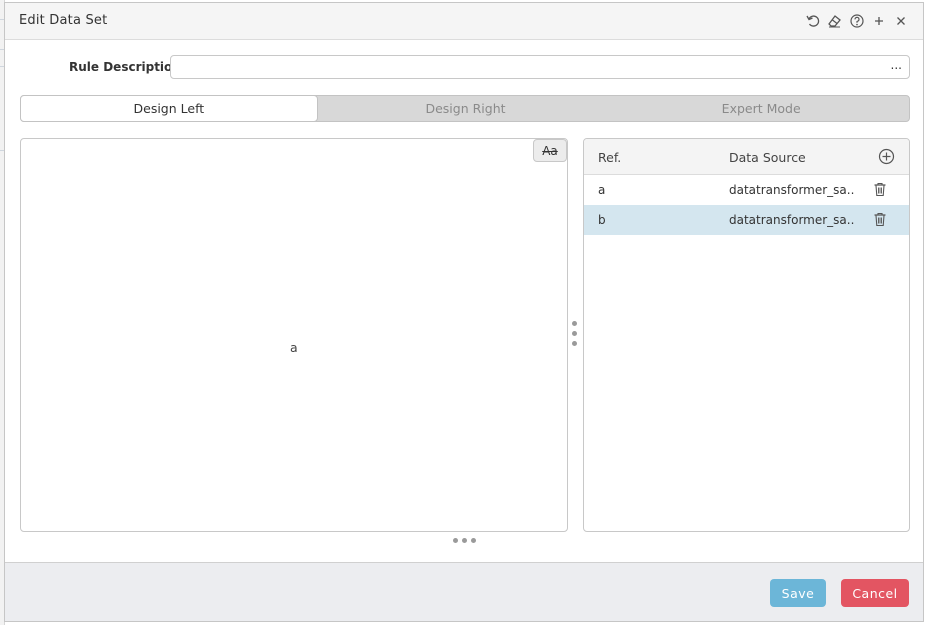  I want to click on add-data-source-icon, so click(886, 156).